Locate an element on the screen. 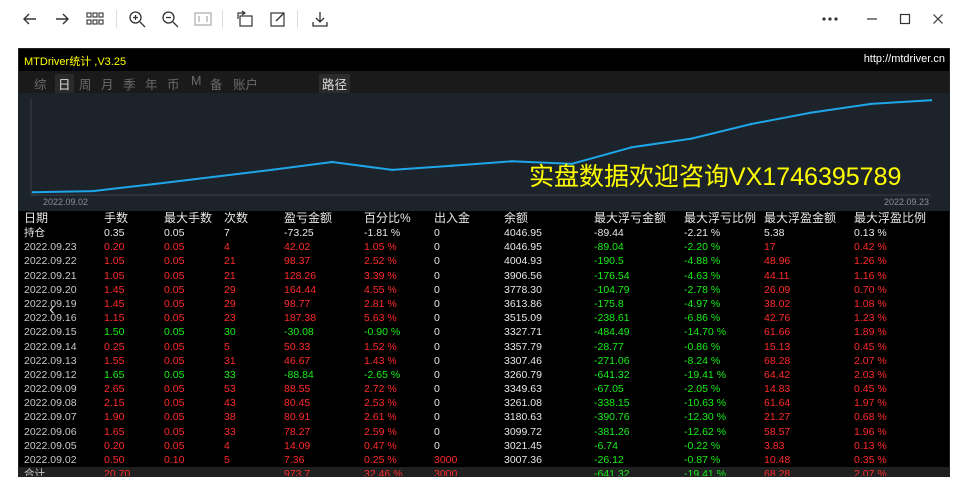 The image size is (965, 487). column-header: 百分比% is located at coordinates (387, 218).